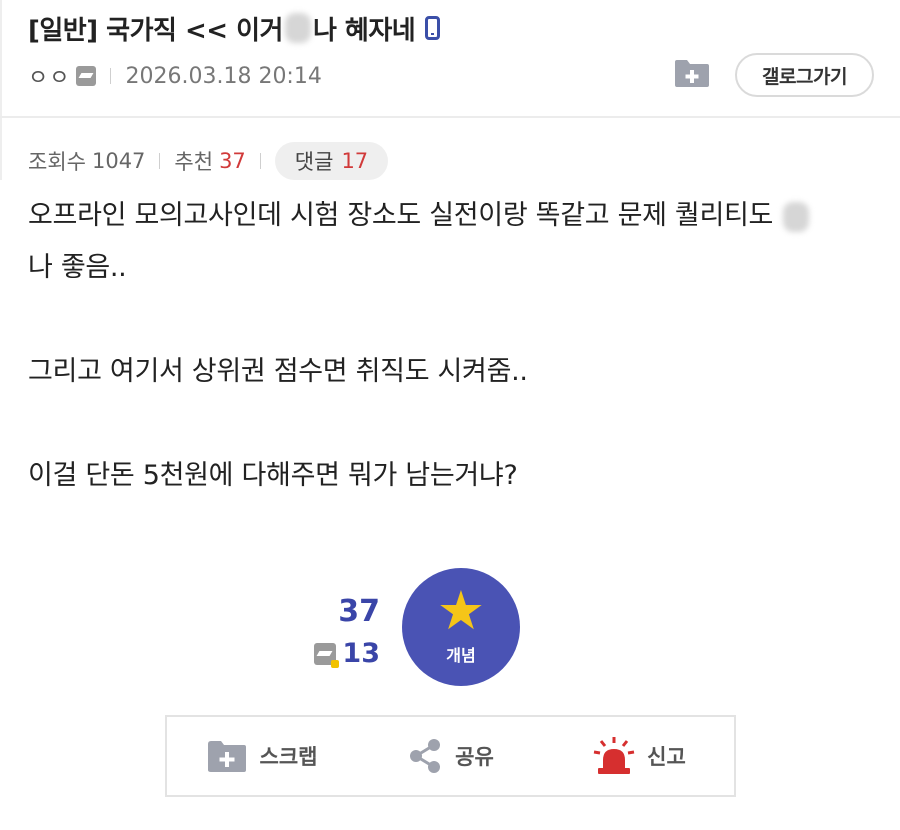 The image size is (900, 830). Describe the element at coordinates (278, 371) in the screenshot. I see `body-line: 그리고 여기서 상위권 점수면 취직도 시켜줌..` at that location.